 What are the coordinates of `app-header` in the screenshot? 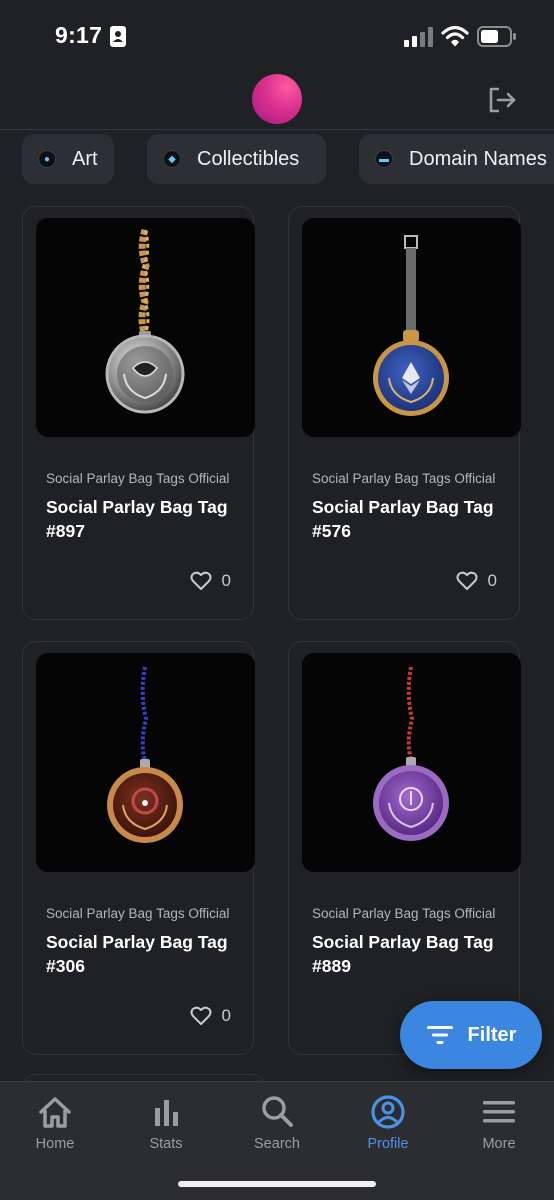 It's located at (277, 101).